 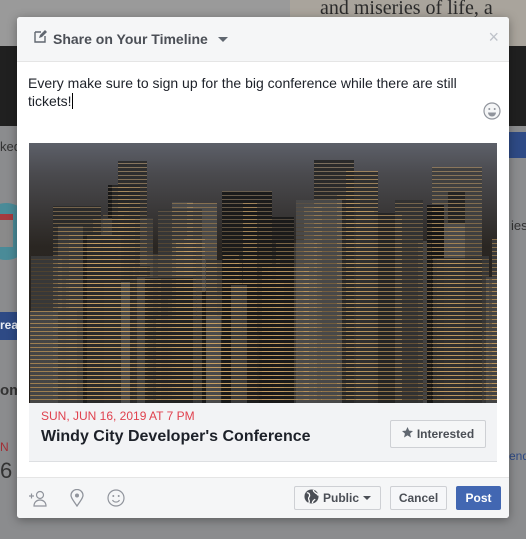 What do you see at coordinates (40, 39) in the screenshot?
I see `edit-icon` at bounding box center [40, 39].